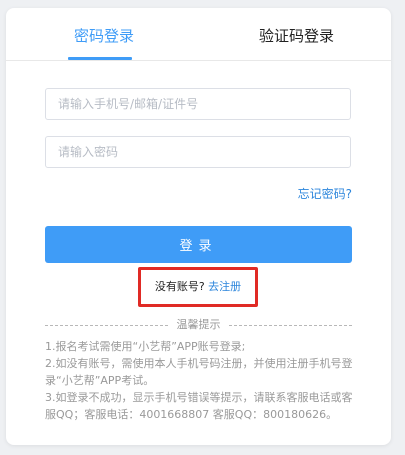  I want to click on forgot-password-link: 忘记密码?, so click(325, 193).